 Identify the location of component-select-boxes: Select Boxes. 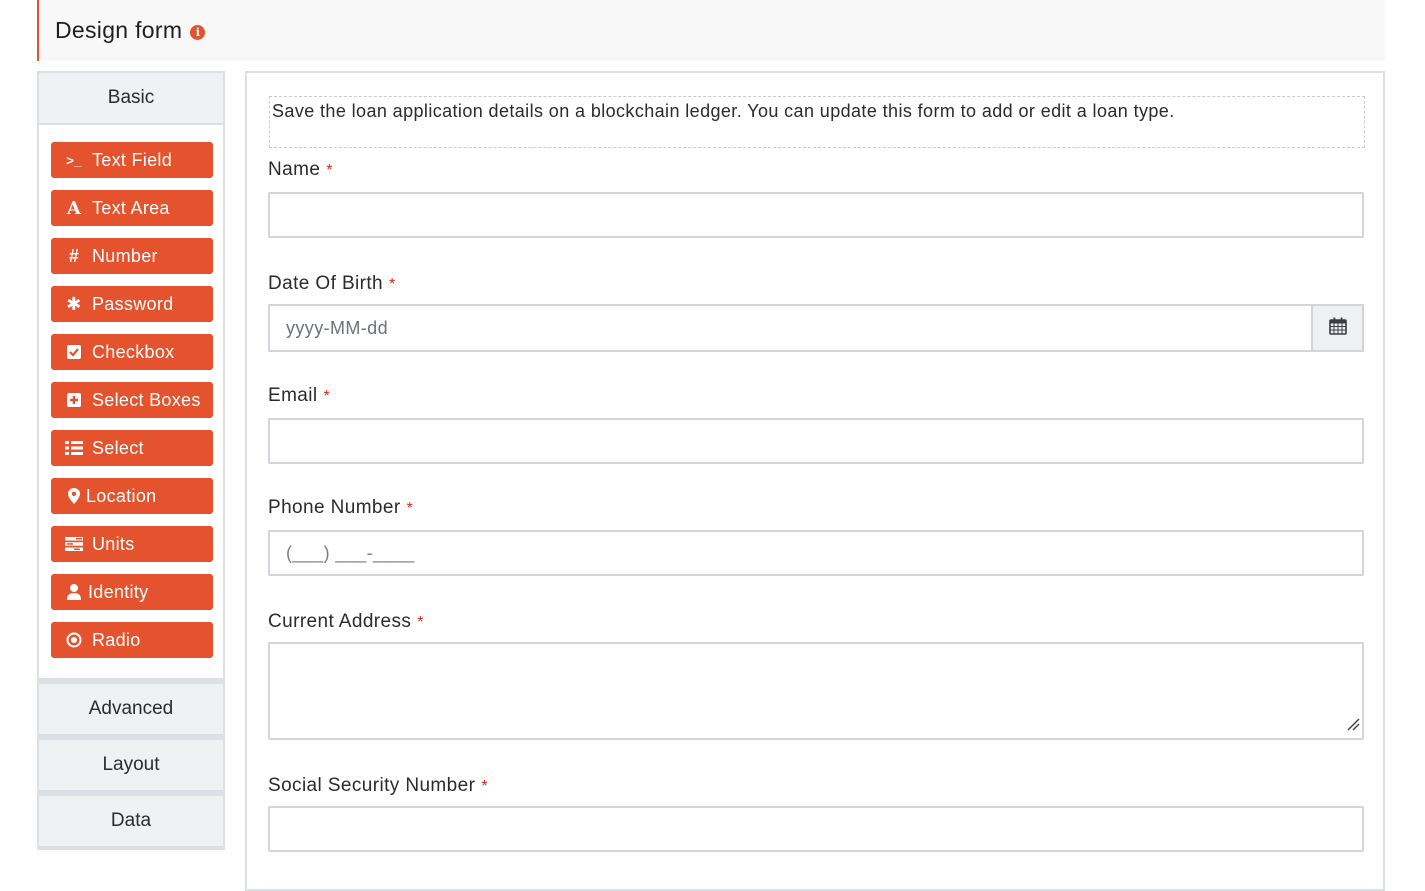
(132, 400).